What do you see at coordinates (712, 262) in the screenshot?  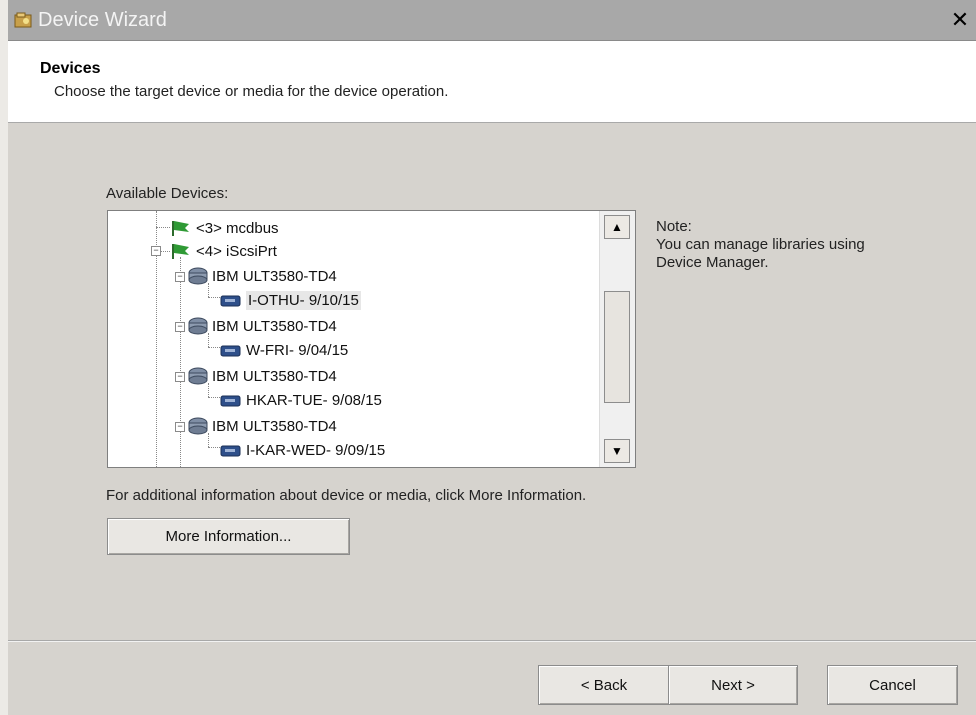 I see `note-line: Device Manager.` at bounding box center [712, 262].